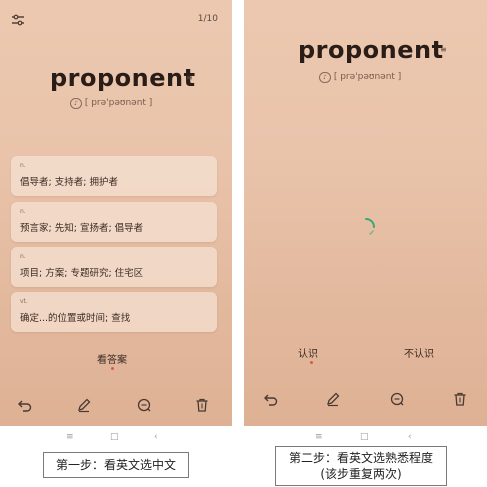  I want to click on show-answer-button: 看答案, so click(112, 358).